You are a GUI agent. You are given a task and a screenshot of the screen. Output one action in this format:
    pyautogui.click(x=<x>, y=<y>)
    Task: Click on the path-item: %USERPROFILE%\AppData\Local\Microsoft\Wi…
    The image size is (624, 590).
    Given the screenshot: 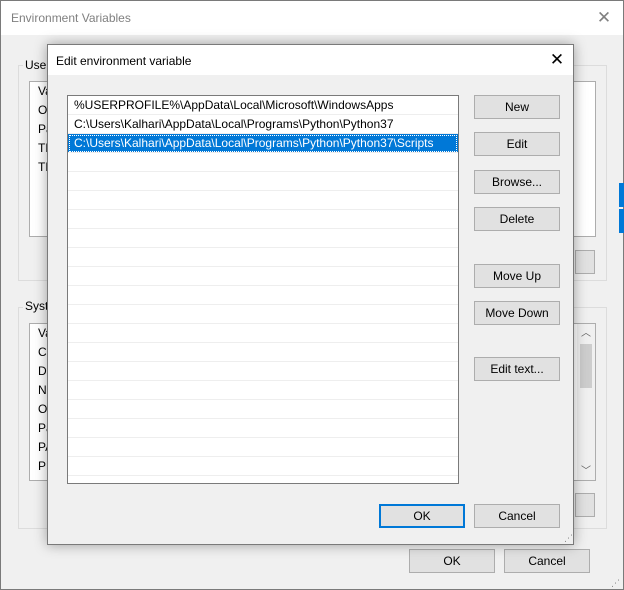 What is the action you would take?
    pyautogui.click(x=263, y=105)
    